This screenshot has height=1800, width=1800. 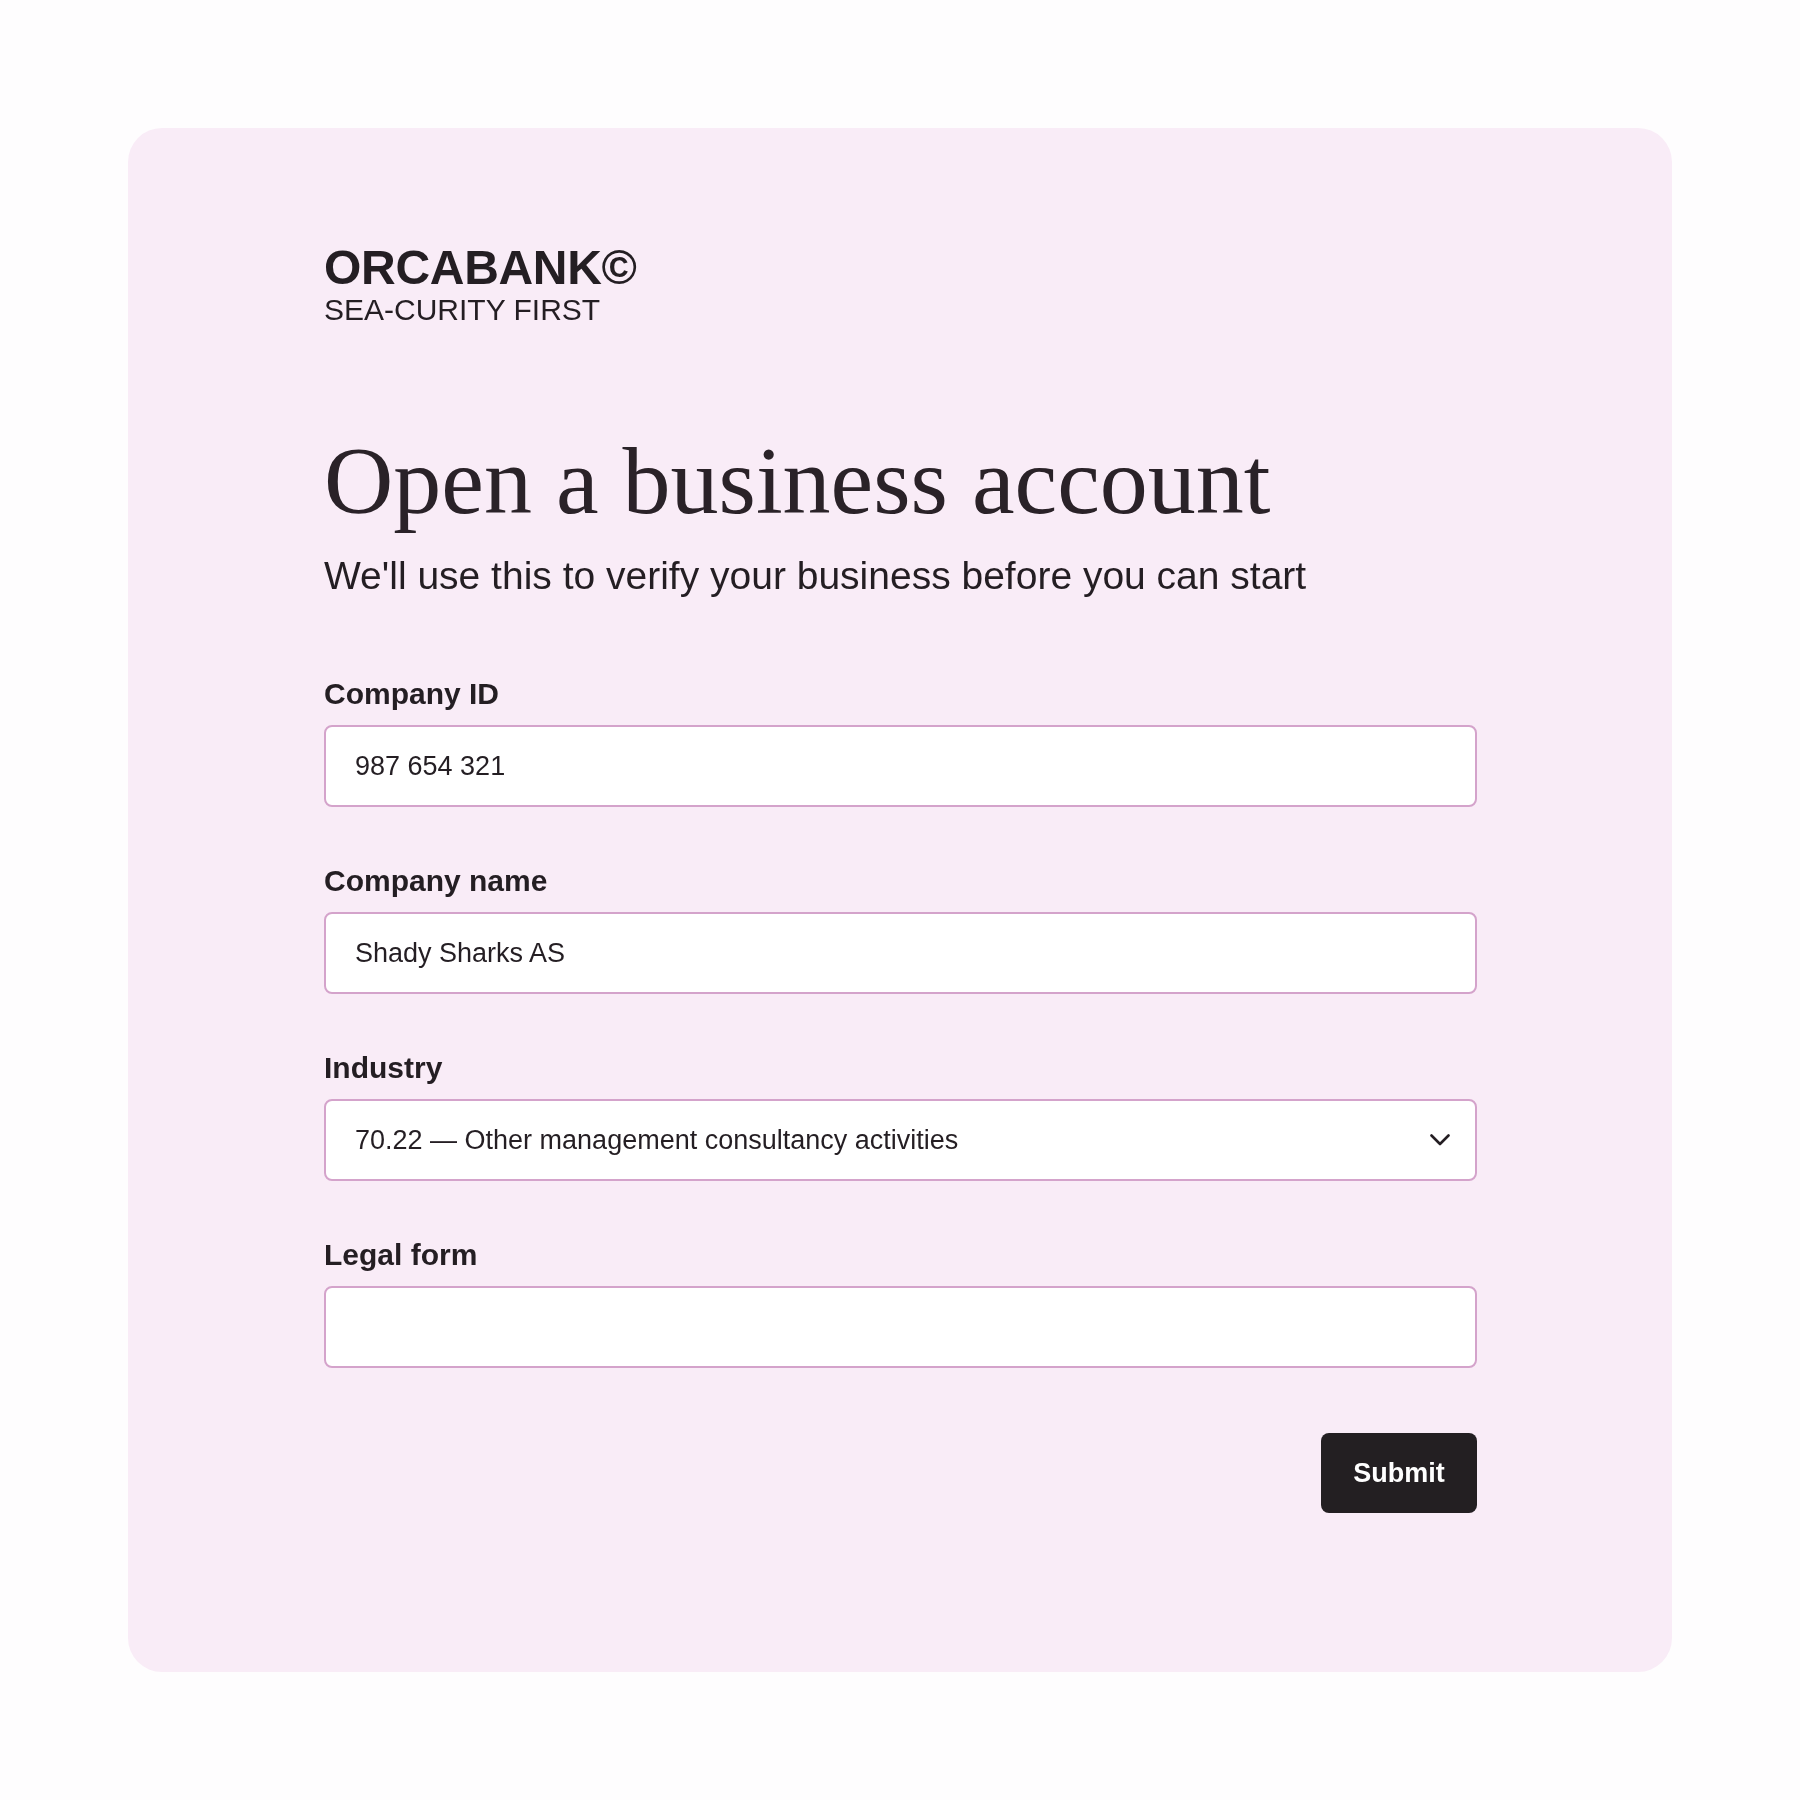 I want to click on page-subtitle: We'll use this to verify your business before you can start, so click(x=815, y=576).